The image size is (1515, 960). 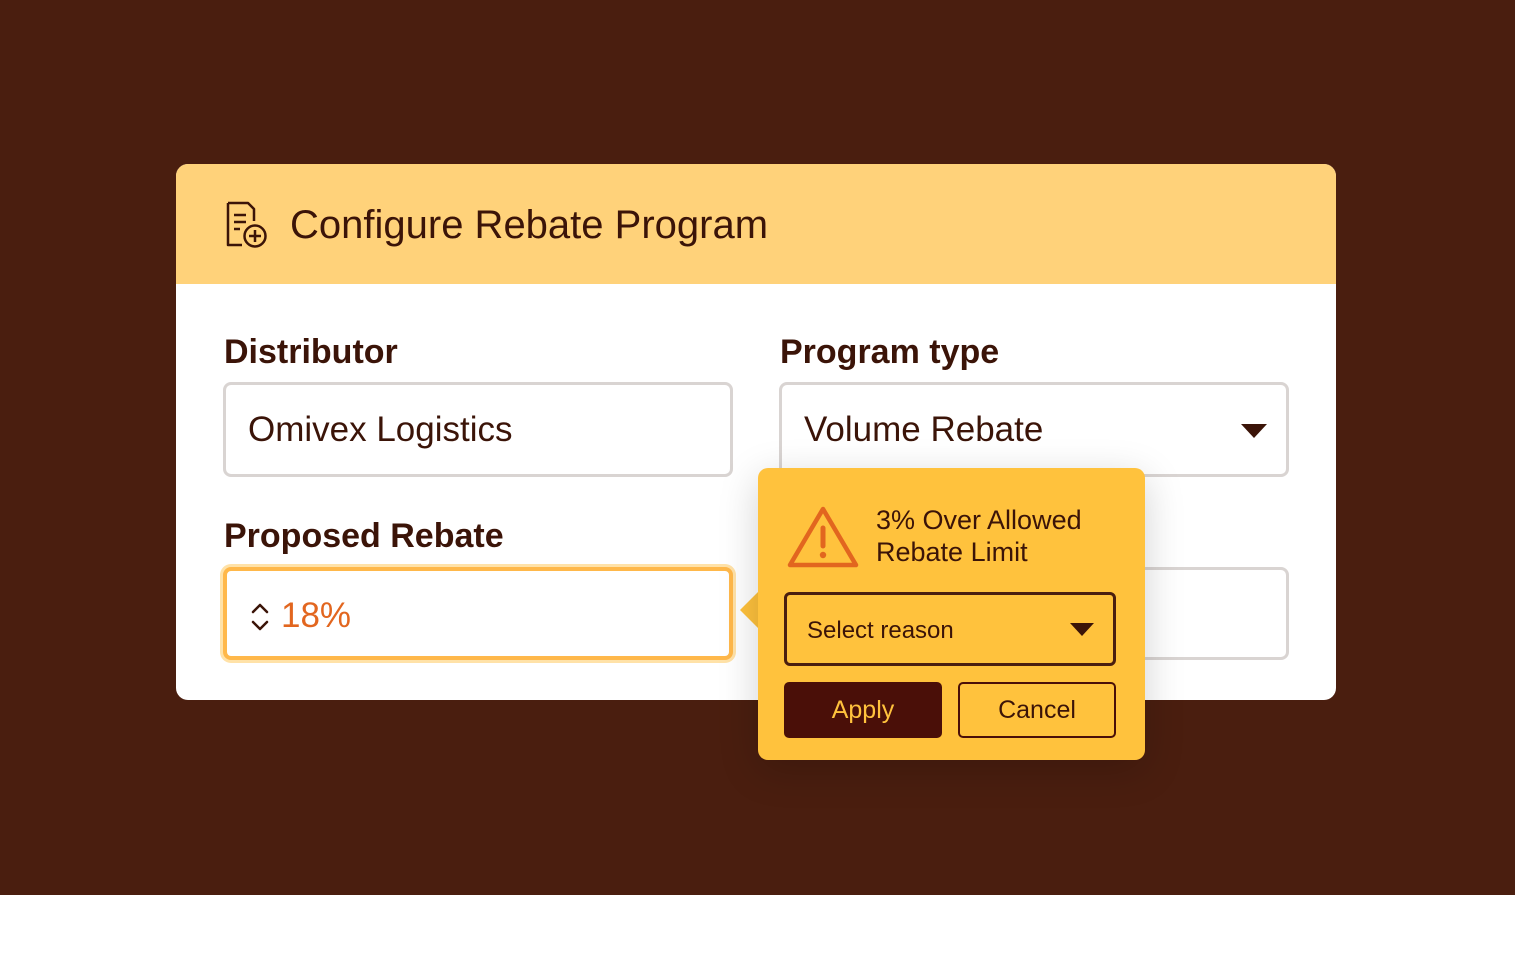 What do you see at coordinates (979, 520) in the screenshot?
I see `warning-message-line1: 3% Over Allowed` at bounding box center [979, 520].